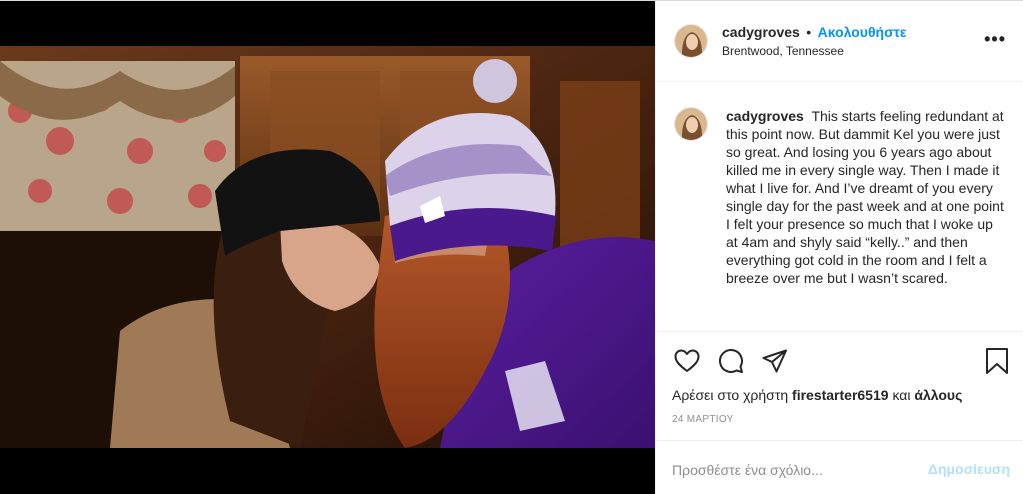 This screenshot has height=494, width=1023. What do you see at coordinates (703, 419) in the screenshot?
I see `post-date: 24 ΜΑΡΤΙΟΥ` at bounding box center [703, 419].